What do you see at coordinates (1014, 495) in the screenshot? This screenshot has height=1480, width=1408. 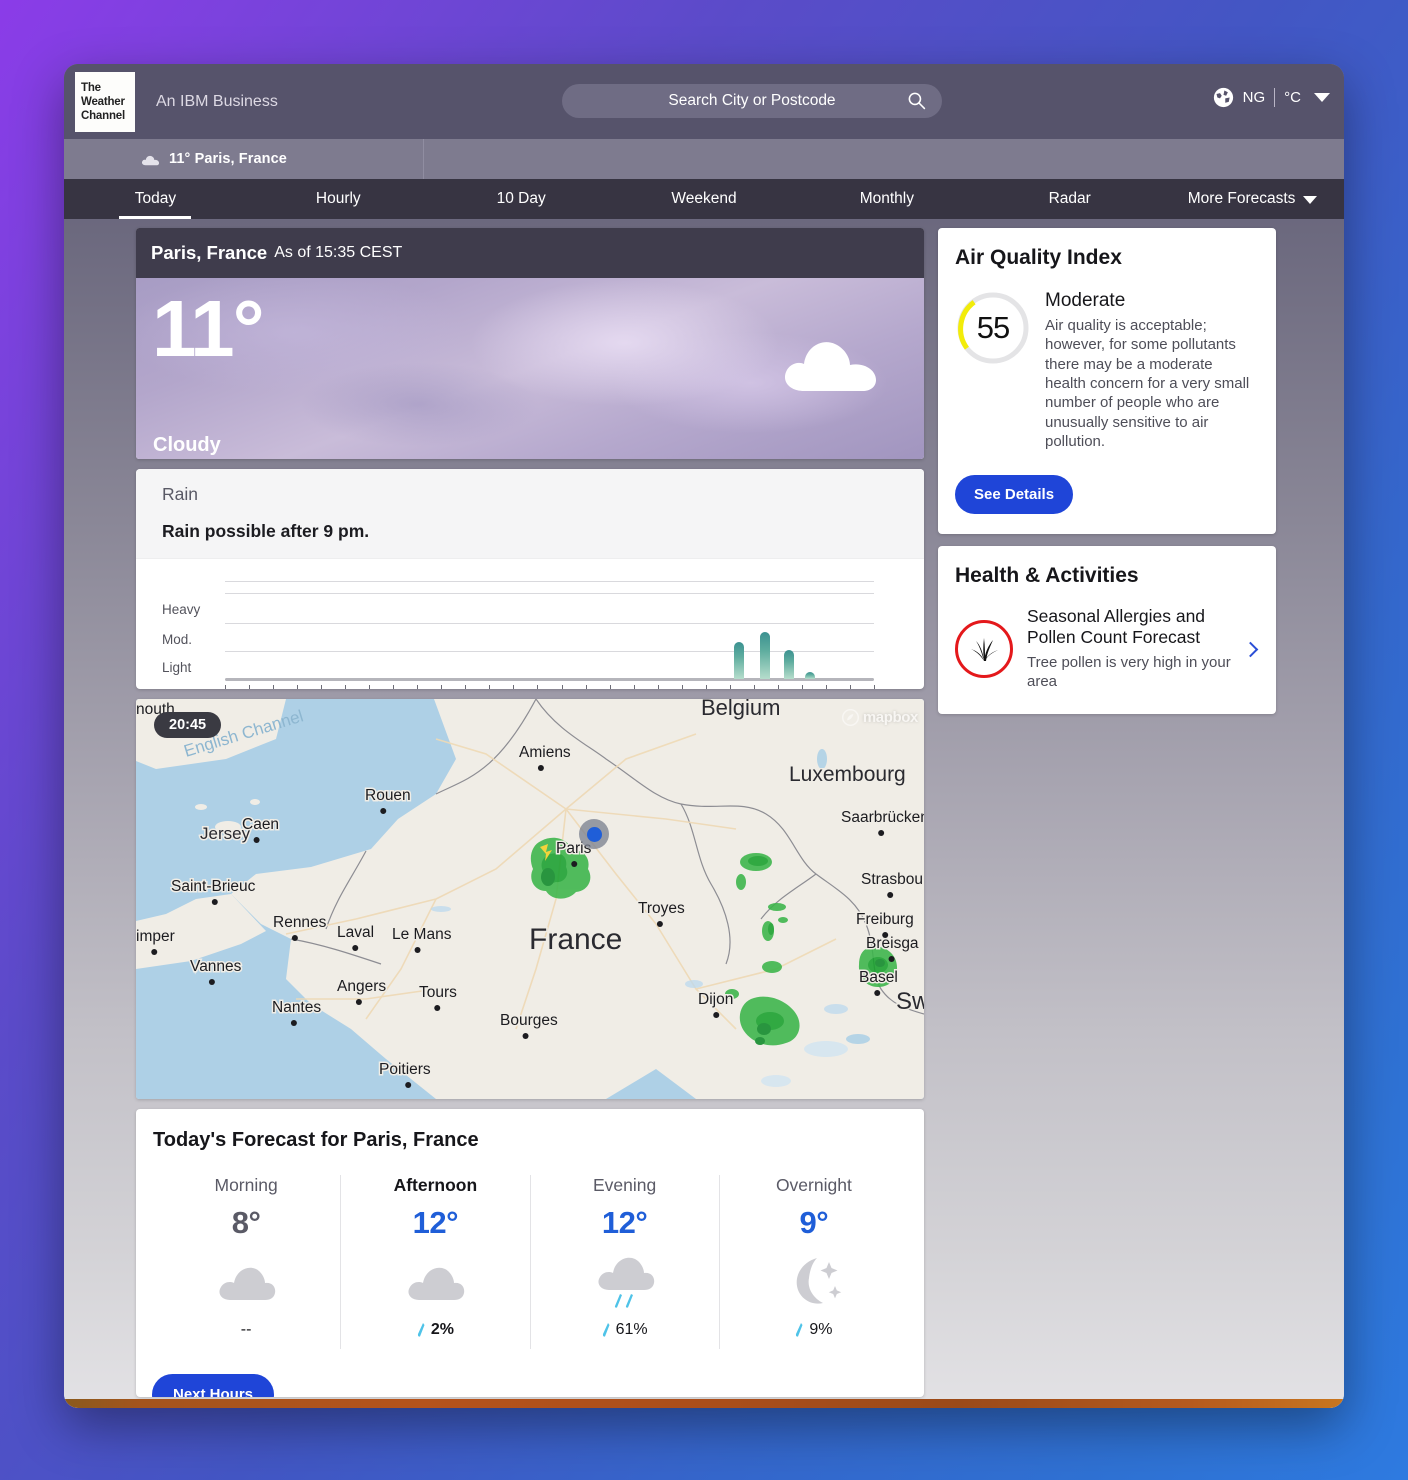 I see `see-details-button: See Details` at bounding box center [1014, 495].